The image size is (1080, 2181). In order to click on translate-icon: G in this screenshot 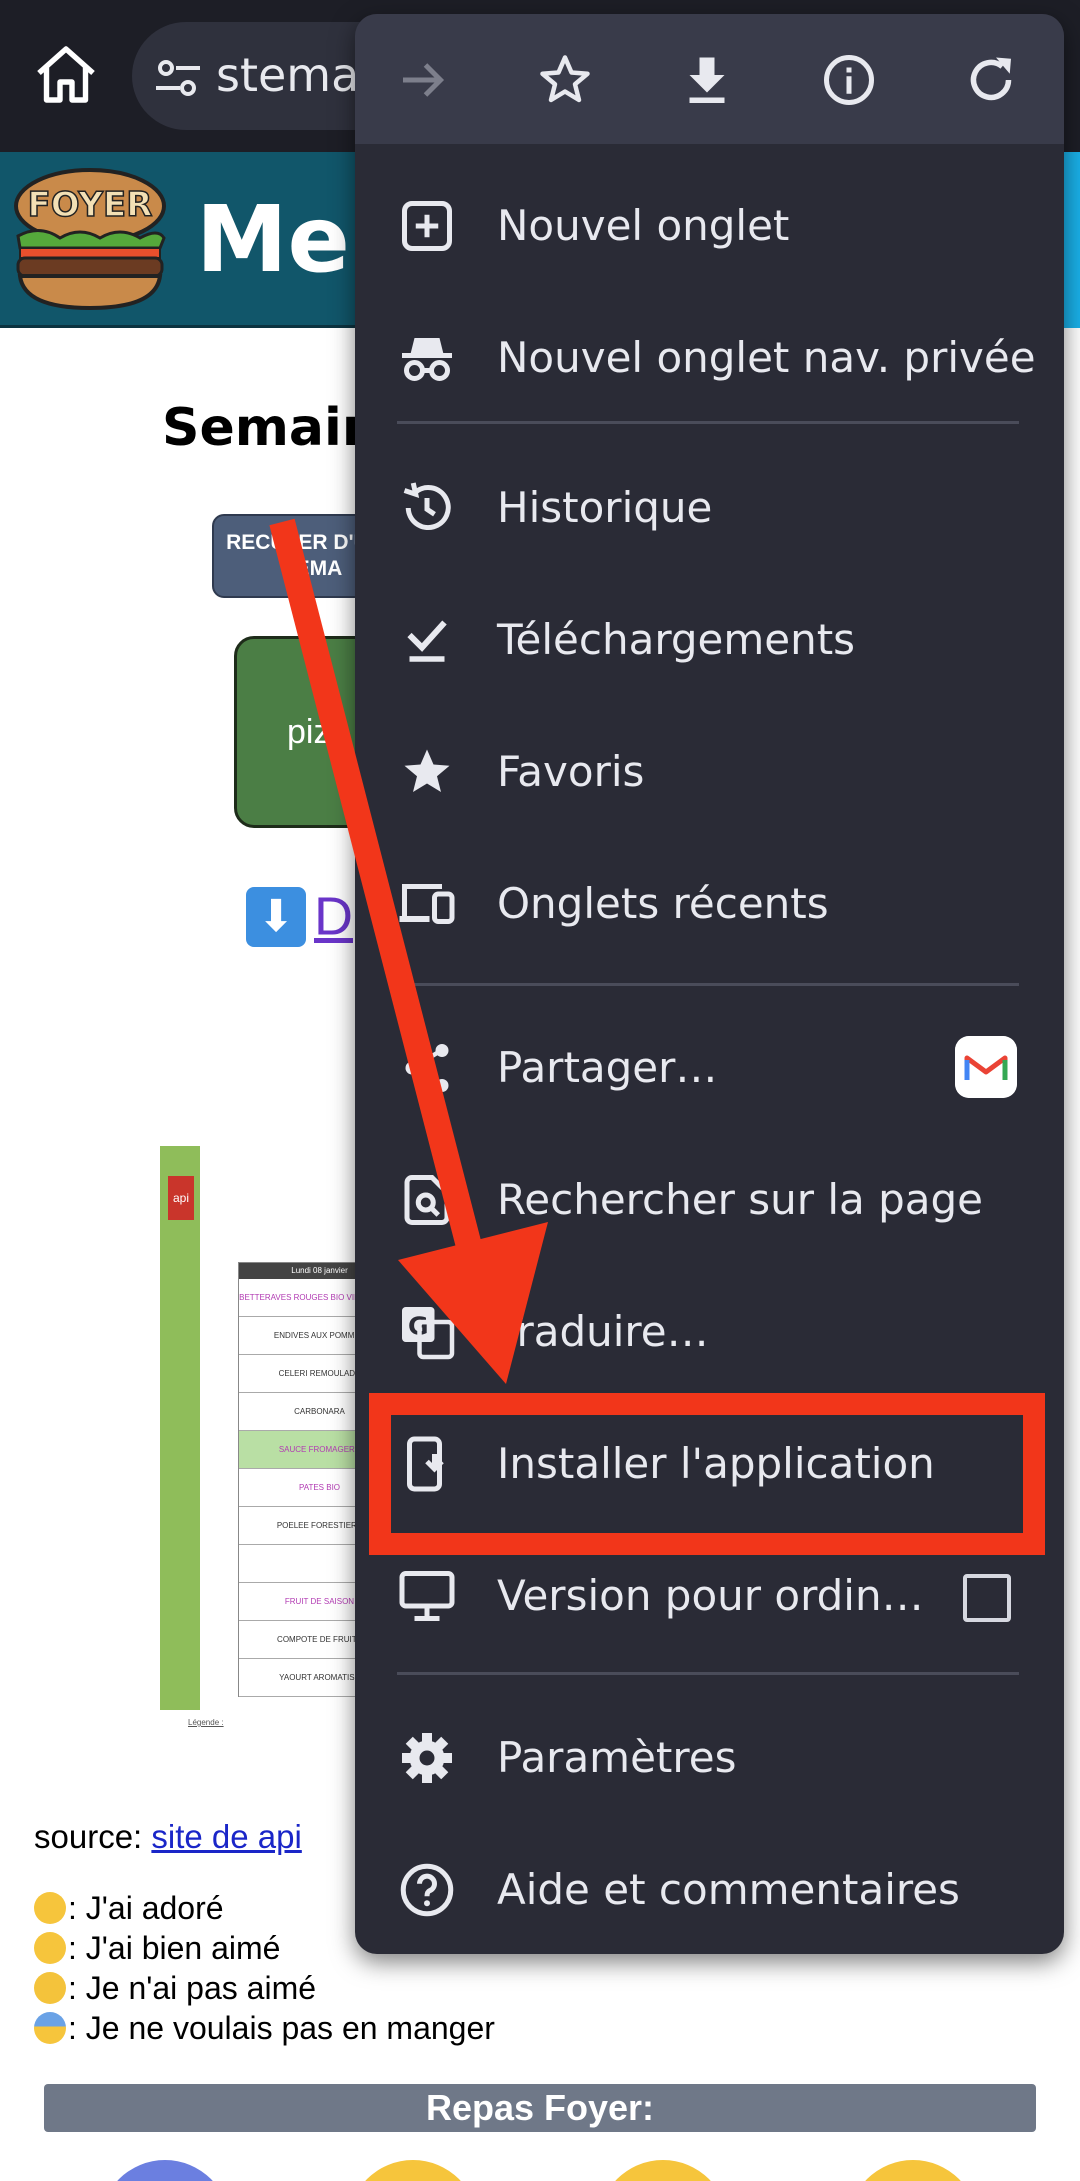, I will do `click(428, 1333)`.